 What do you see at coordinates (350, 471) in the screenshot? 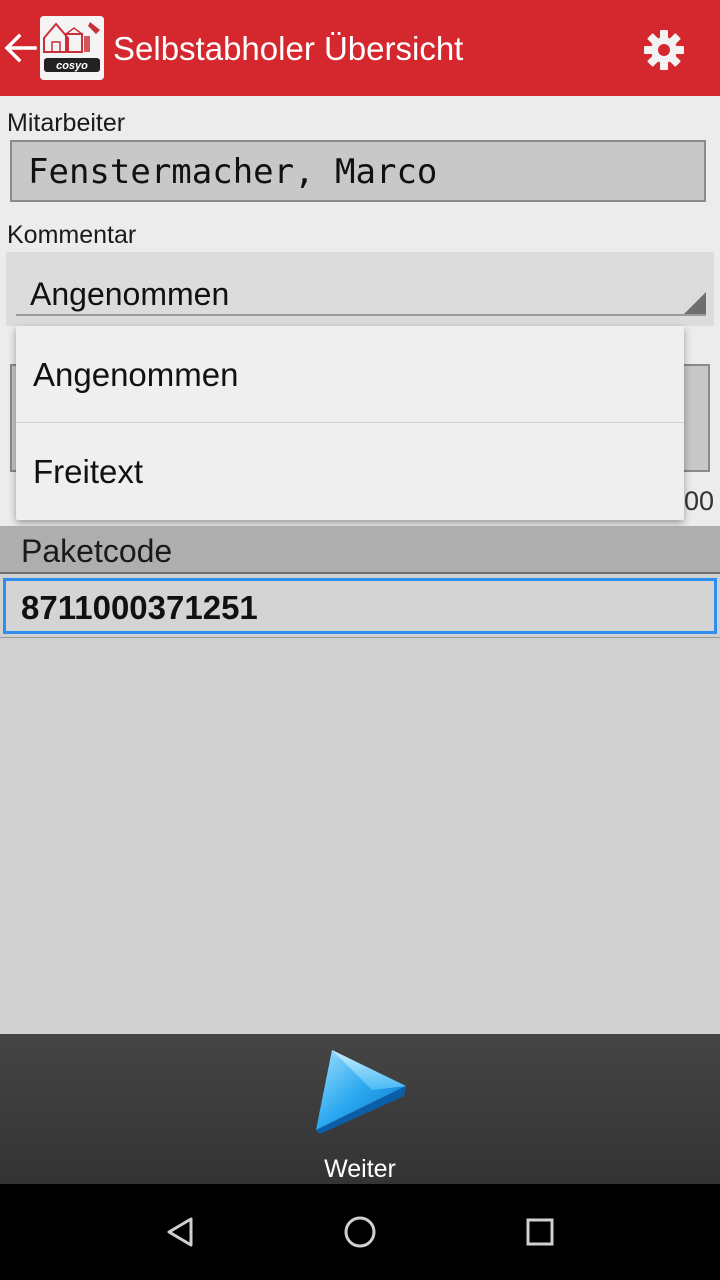
I see `dropdown-option-freitext: Freitext` at bounding box center [350, 471].